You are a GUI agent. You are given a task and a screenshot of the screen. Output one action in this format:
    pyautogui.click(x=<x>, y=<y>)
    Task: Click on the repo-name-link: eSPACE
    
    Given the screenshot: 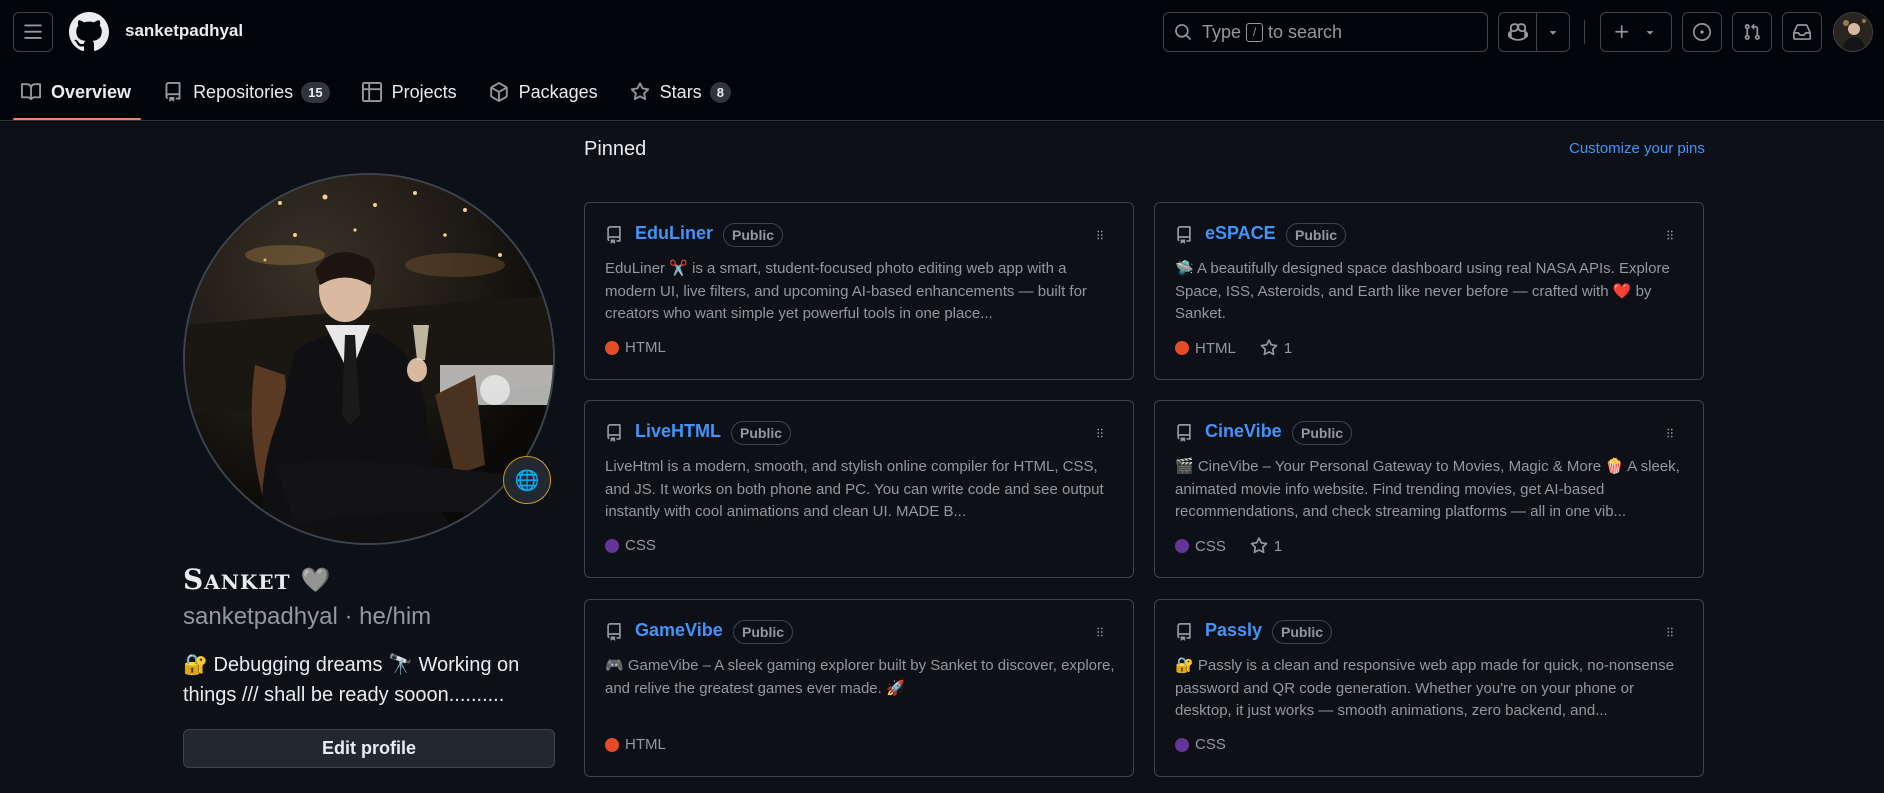 What is the action you would take?
    pyautogui.click(x=1240, y=233)
    